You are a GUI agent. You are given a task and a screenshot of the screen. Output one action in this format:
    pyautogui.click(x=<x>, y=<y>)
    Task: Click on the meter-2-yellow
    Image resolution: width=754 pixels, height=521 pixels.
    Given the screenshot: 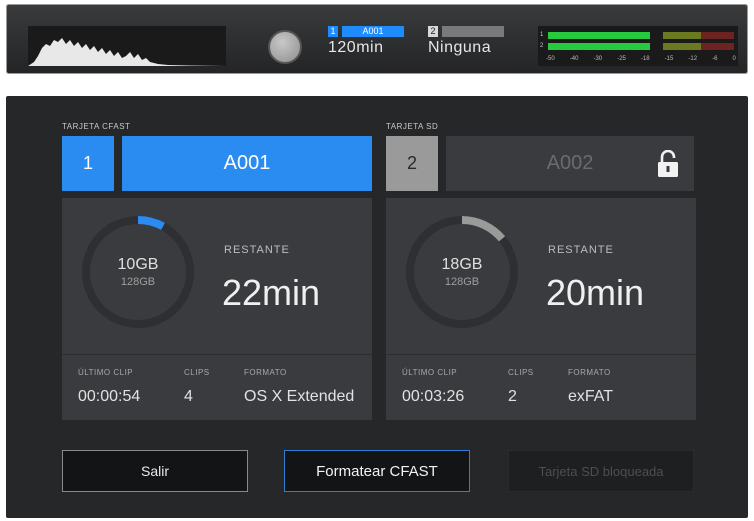 What is the action you would take?
    pyautogui.click(x=682, y=46)
    